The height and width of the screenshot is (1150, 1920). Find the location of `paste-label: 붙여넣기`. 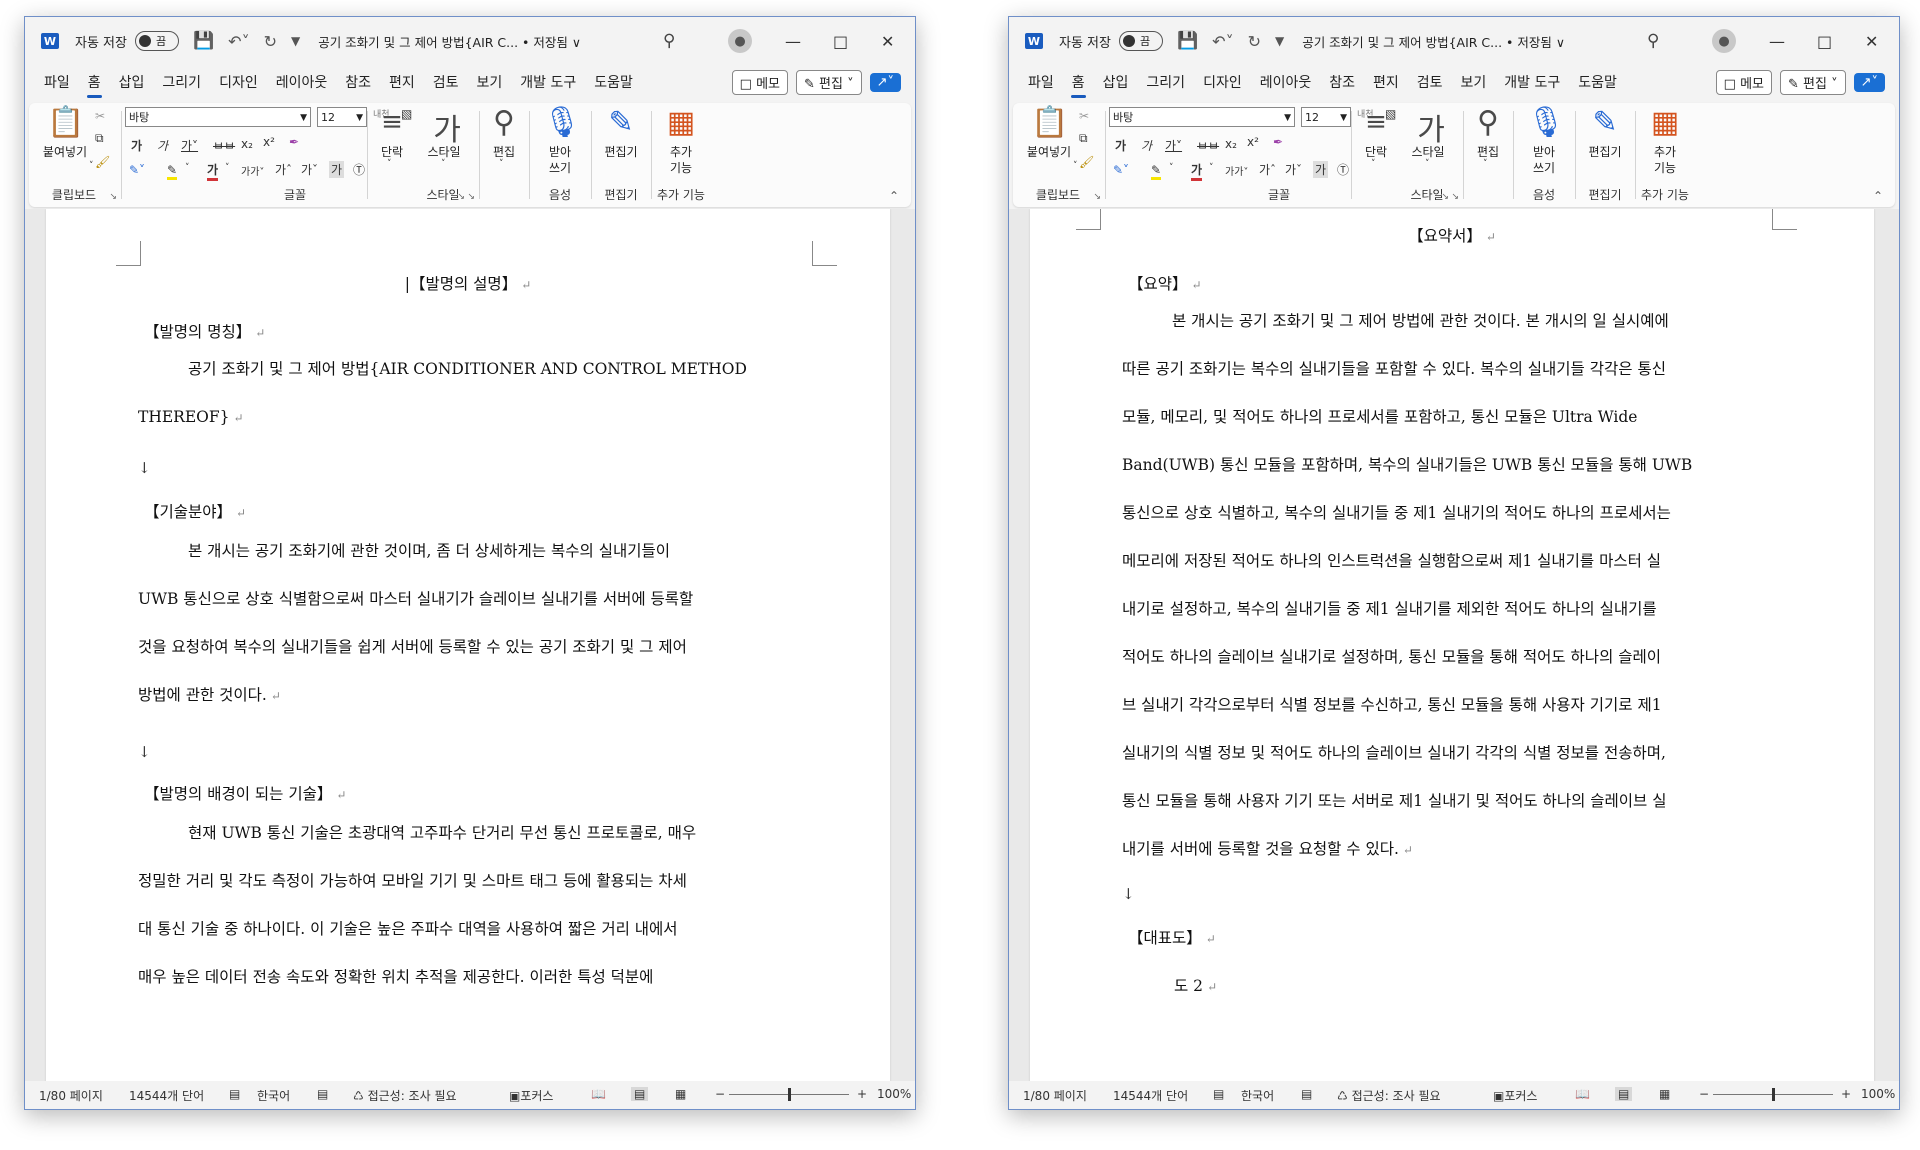

paste-label: 붙여넣기 is located at coordinates (65, 151).